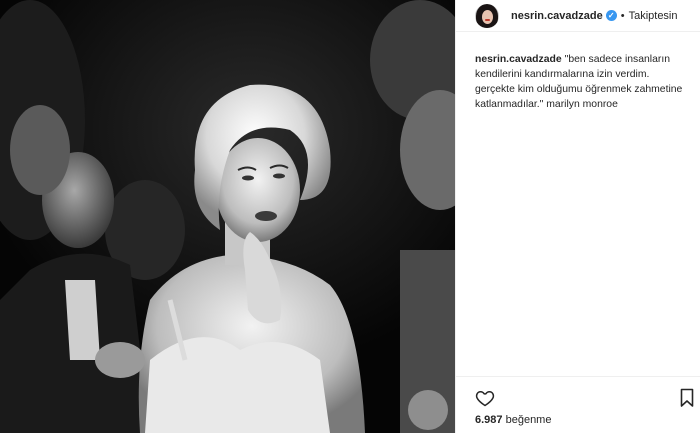  What do you see at coordinates (578, 398) in the screenshot?
I see `action-bar` at bounding box center [578, 398].